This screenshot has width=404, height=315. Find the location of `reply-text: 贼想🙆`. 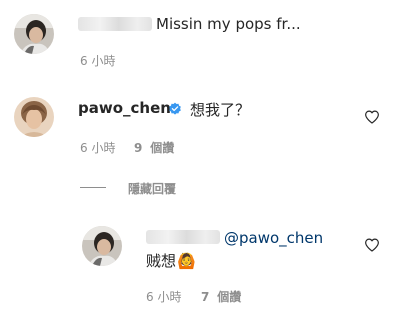

reply-text: 贼想🙆 is located at coordinates (171, 260).